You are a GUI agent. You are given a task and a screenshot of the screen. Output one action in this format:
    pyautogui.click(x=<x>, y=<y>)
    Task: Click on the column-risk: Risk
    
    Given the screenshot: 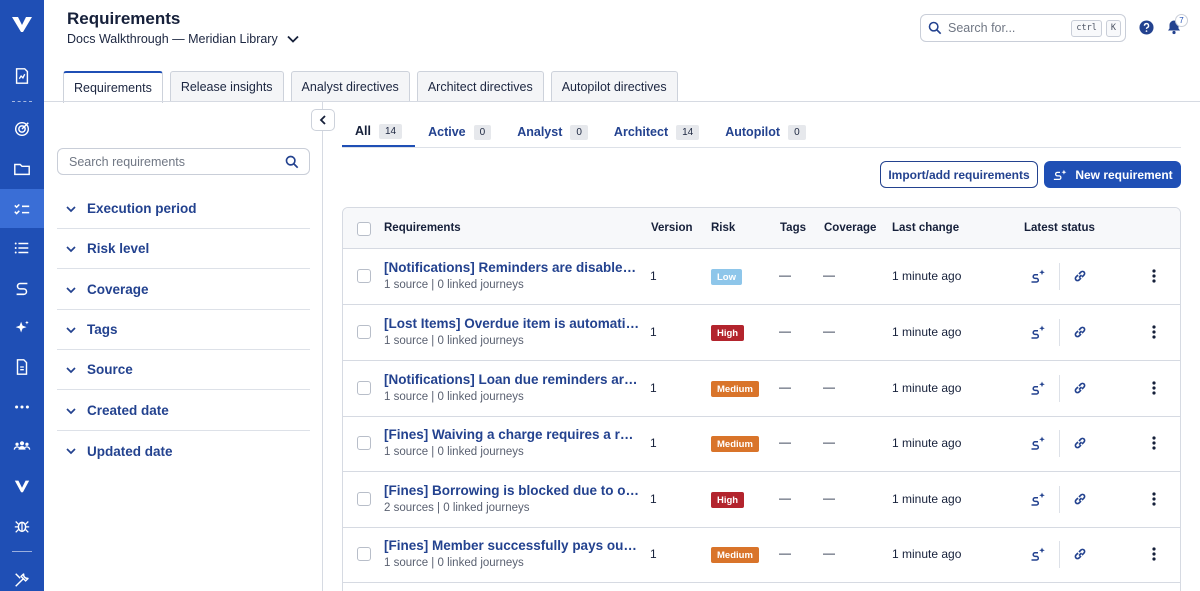 What is the action you would take?
    pyautogui.click(x=723, y=228)
    